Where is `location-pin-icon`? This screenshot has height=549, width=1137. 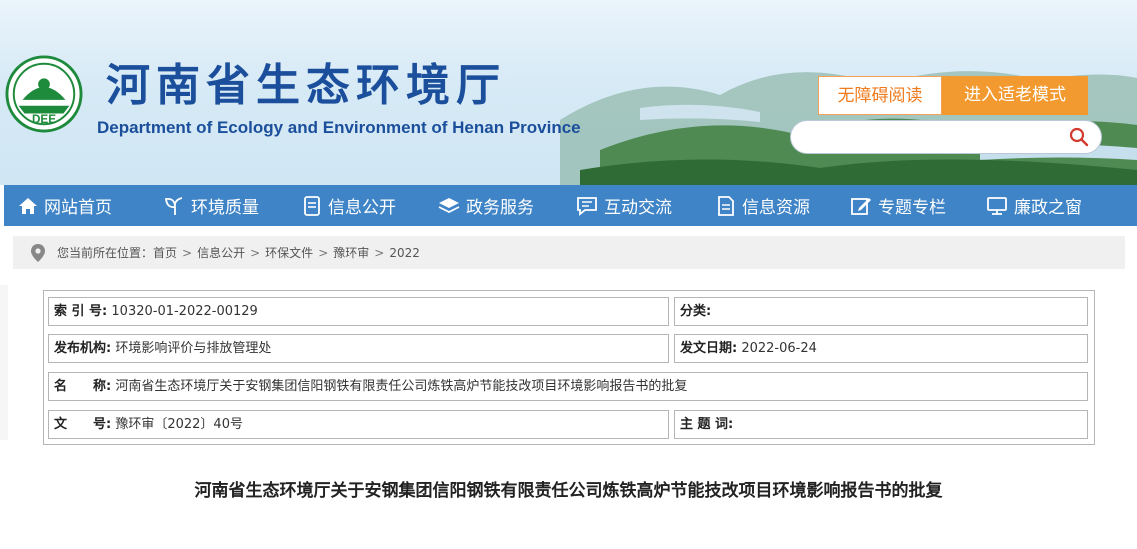
location-pin-icon is located at coordinates (38, 252).